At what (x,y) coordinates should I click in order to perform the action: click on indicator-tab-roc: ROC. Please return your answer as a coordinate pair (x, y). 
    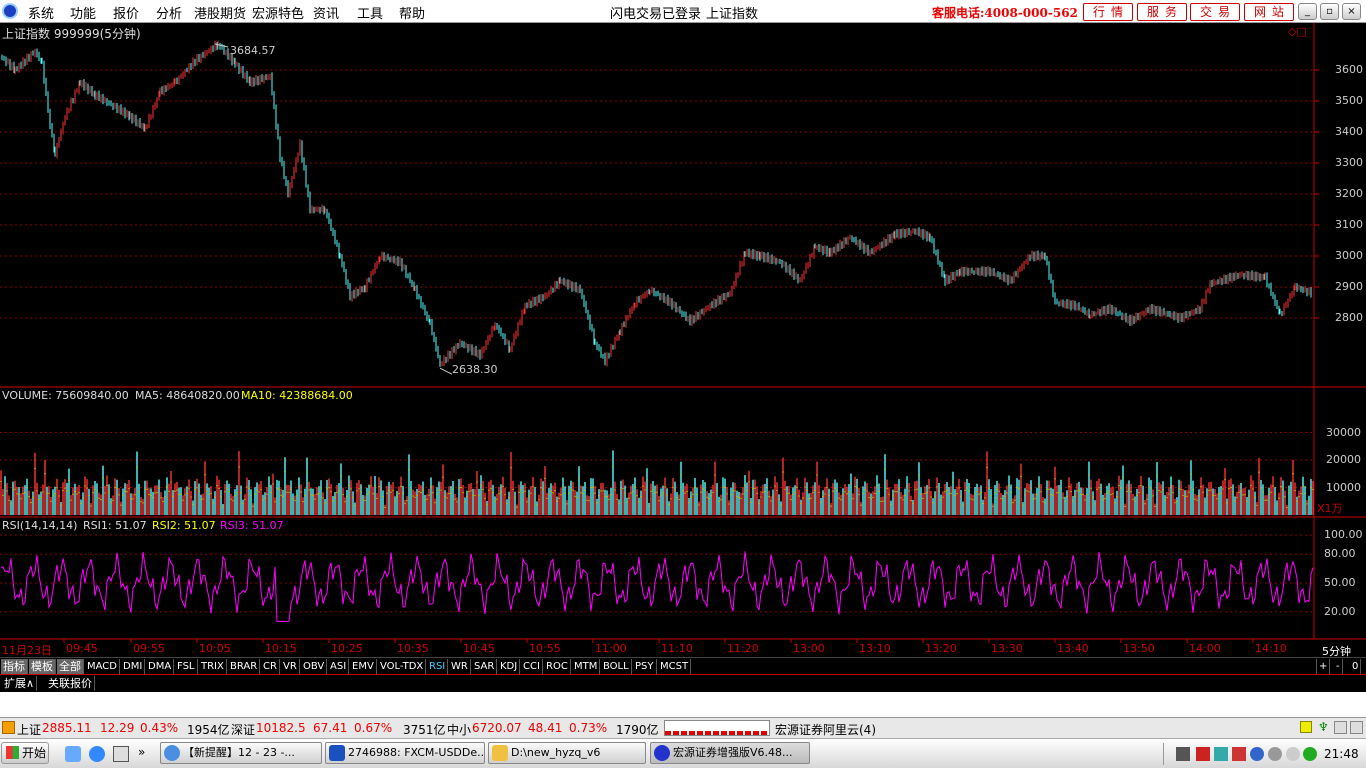
    Looking at the image, I should click on (557, 666).